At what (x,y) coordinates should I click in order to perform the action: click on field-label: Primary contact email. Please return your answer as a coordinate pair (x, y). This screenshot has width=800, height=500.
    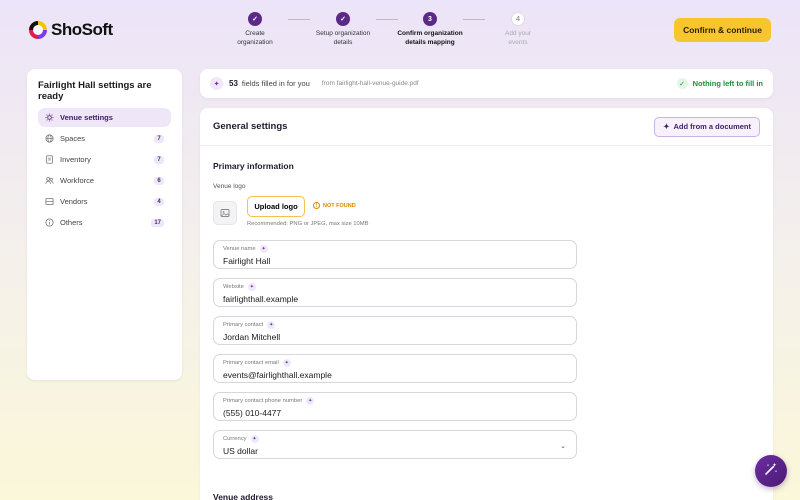
    Looking at the image, I should click on (251, 363).